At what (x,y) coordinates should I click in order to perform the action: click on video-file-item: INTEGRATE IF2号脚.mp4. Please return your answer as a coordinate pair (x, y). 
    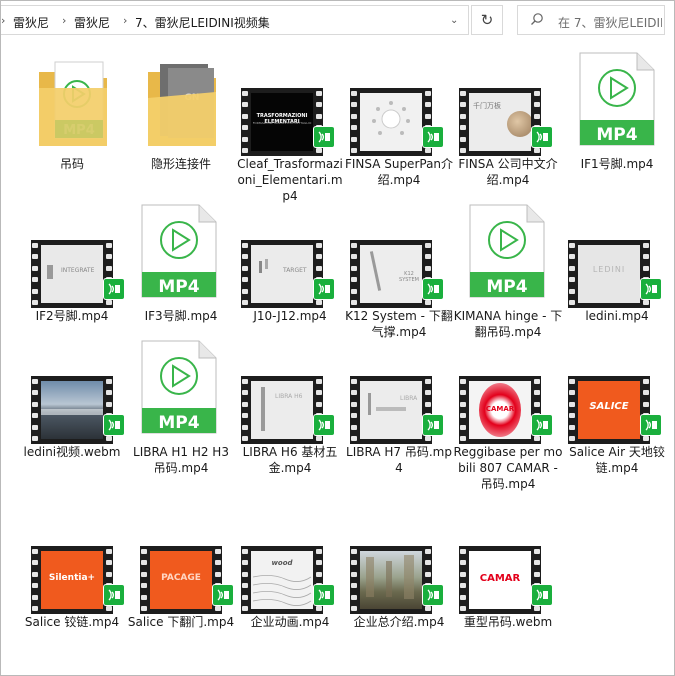
    Looking at the image, I should click on (72, 268).